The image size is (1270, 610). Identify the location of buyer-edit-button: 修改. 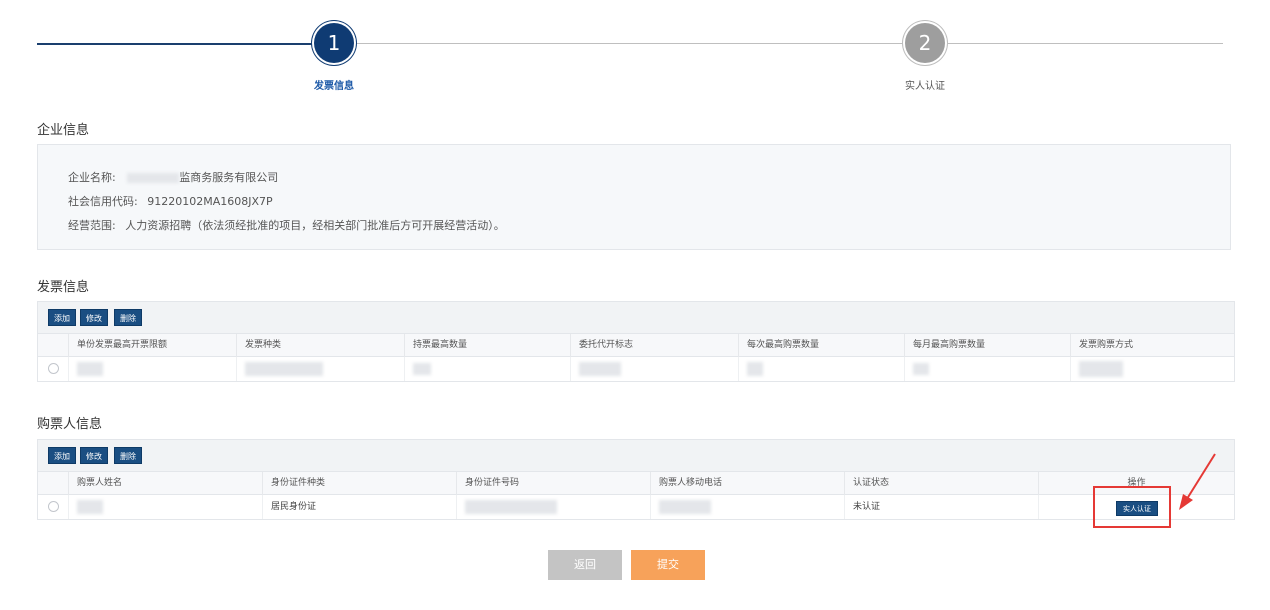
(94, 455).